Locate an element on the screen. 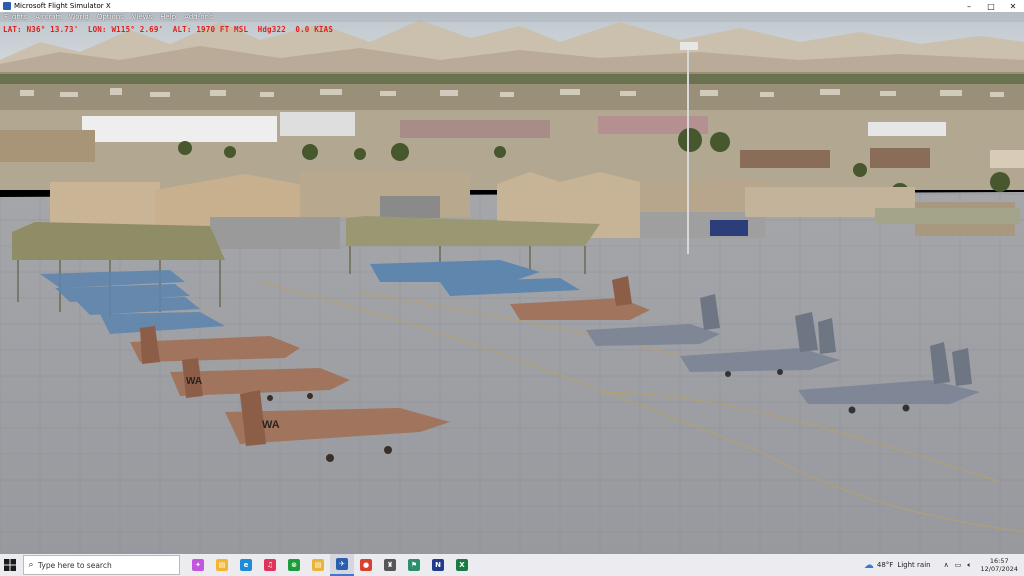 Image resolution: width=1024 pixels, height=576 pixels. title-bar: Microsoft Flight Simulator X – □ ✕ is located at coordinates (512, 6).